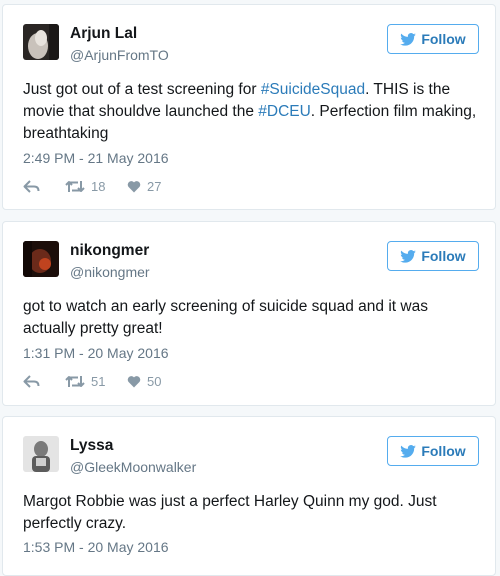  Describe the element at coordinates (96, 547) in the screenshot. I see `timestamp: 1:53 PM - 20 May 2016` at that location.